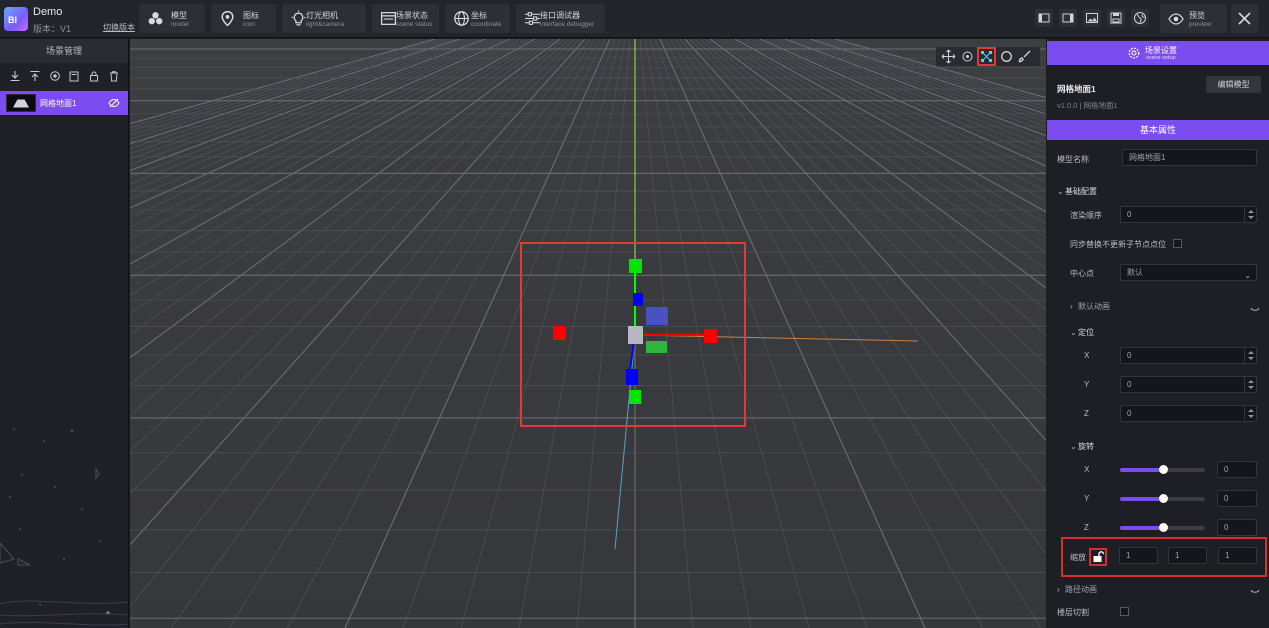 This screenshot has width=1269, height=628. What do you see at coordinates (35, 76) in the screenshot?
I see `upload-top-icon` at bounding box center [35, 76].